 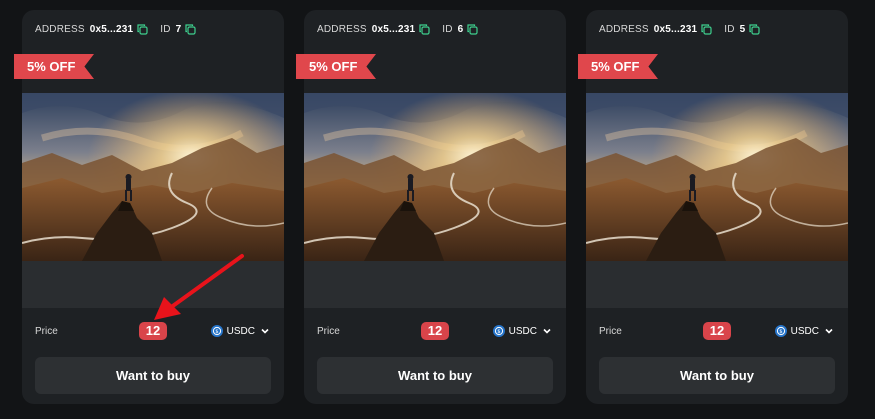 What do you see at coordinates (460, 29) in the screenshot?
I see `id-value: 6` at bounding box center [460, 29].